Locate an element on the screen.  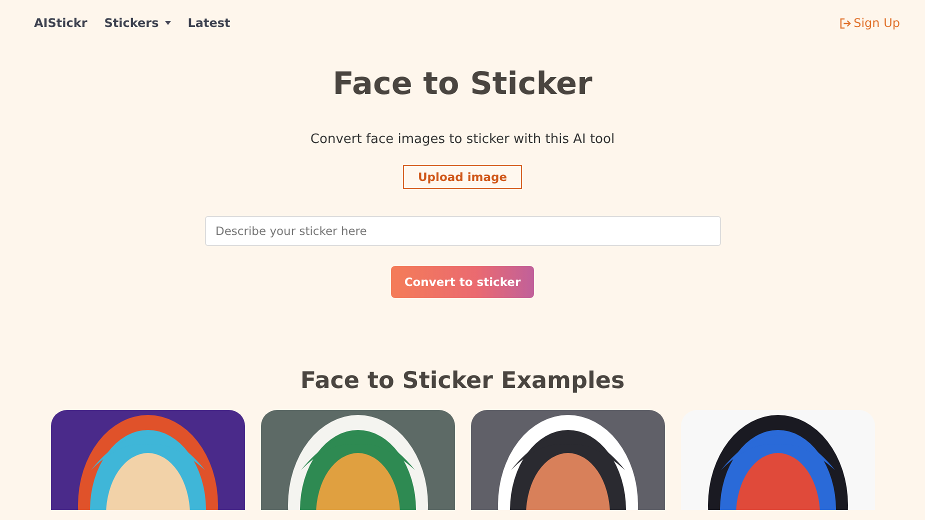
sign-in-icon is located at coordinates (845, 23).